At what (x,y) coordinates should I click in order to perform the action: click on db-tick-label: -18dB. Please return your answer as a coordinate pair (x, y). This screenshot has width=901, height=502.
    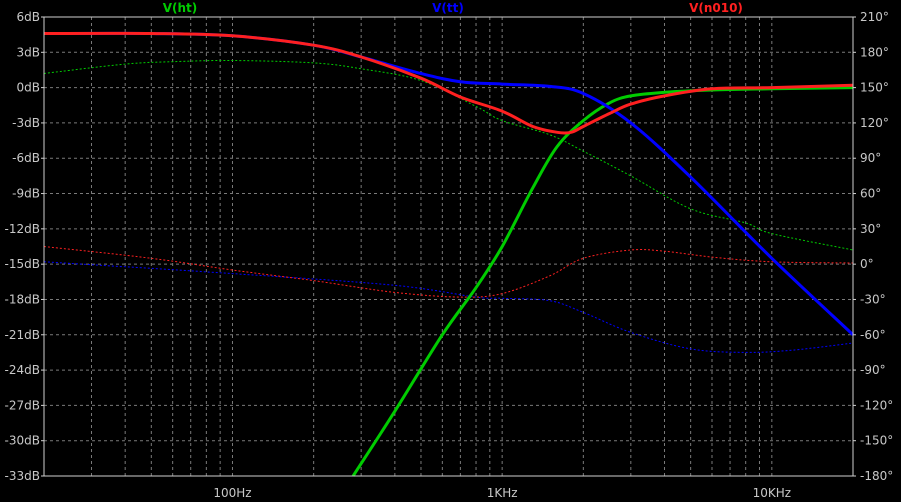
    Looking at the image, I should click on (22, 299).